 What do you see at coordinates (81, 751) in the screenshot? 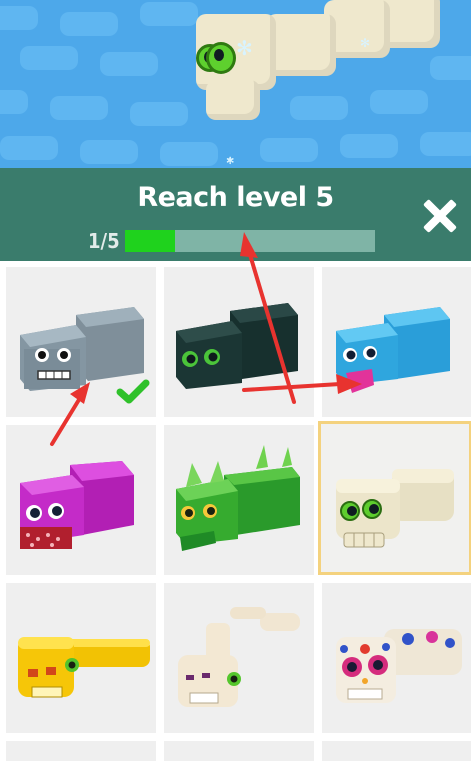
I see `skin-row4-a` at bounding box center [81, 751].